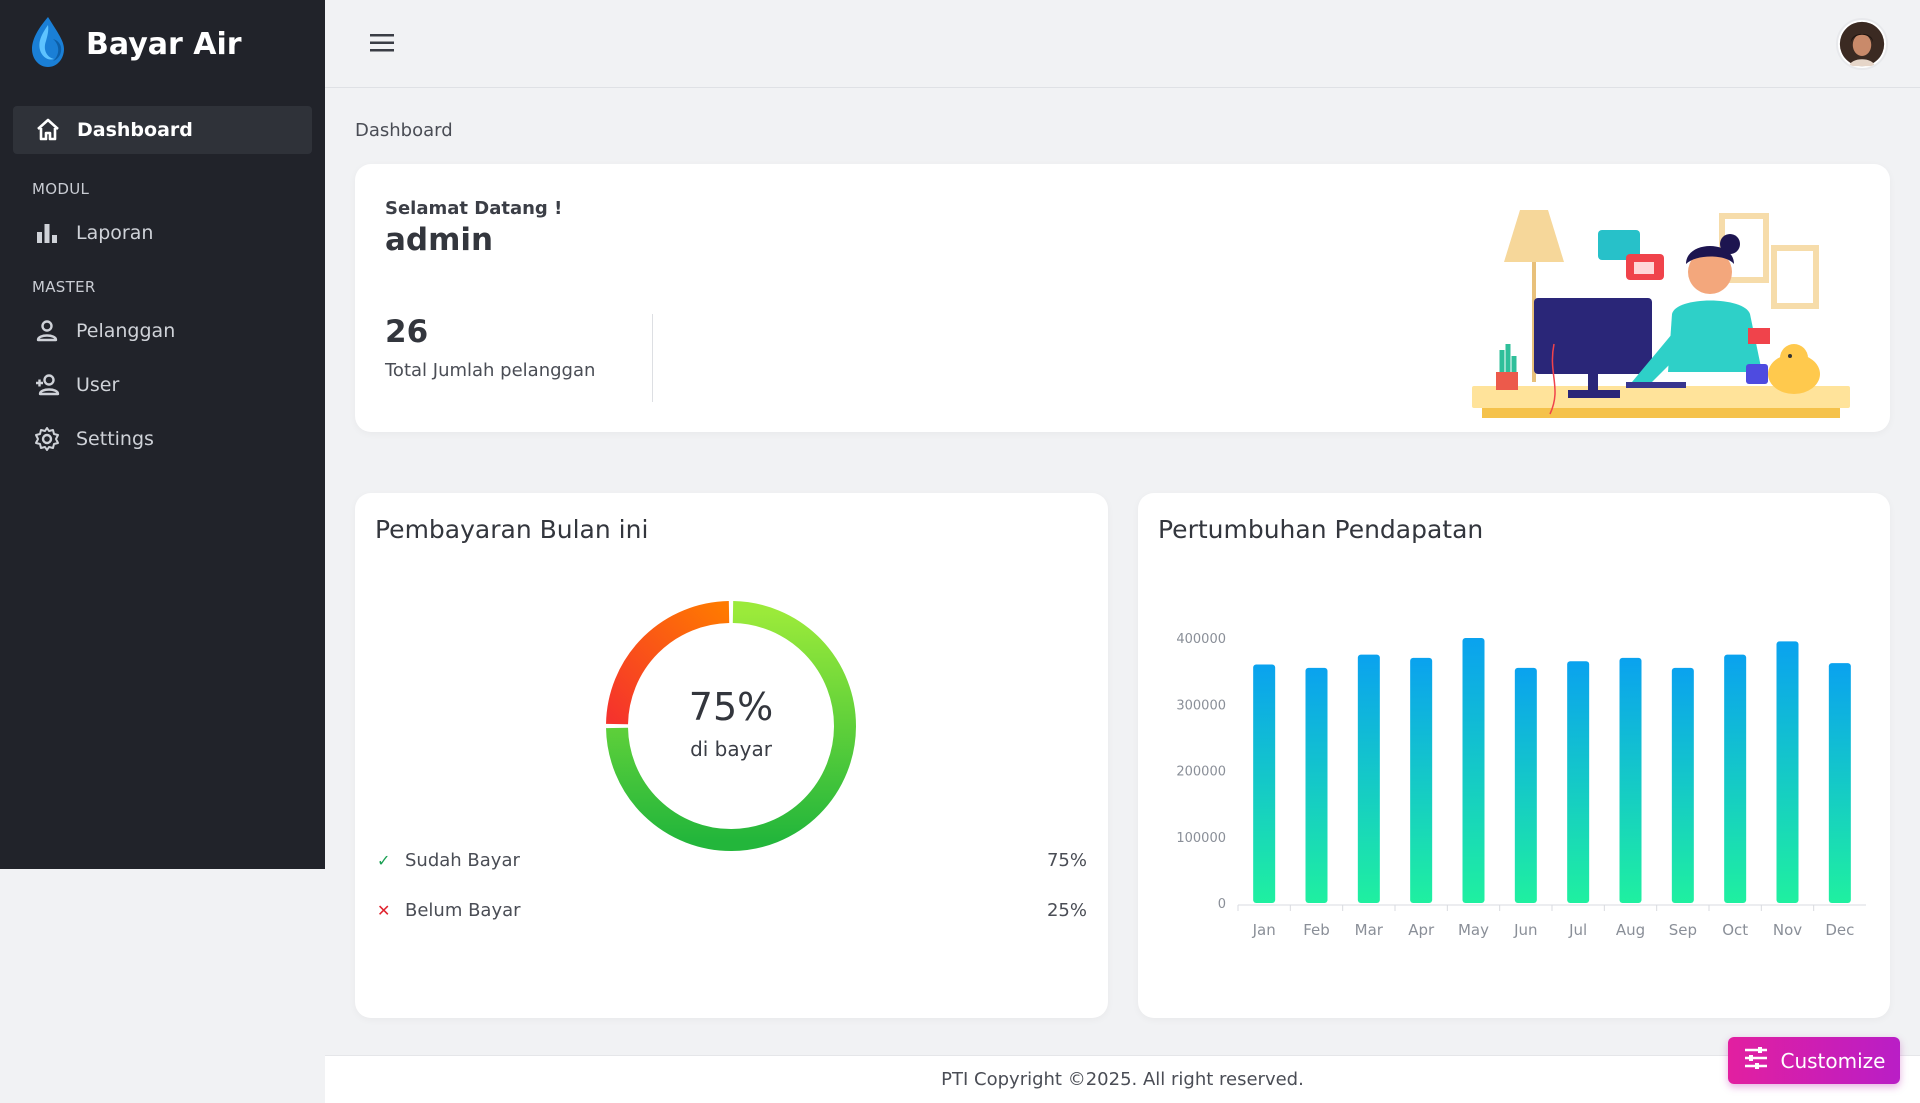 This screenshot has width=1920, height=1103. What do you see at coordinates (1833, 1060) in the screenshot?
I see `customize-label: Customize` at bounding box center [1833, 1060].